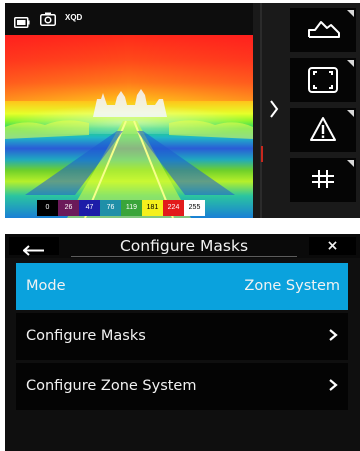  I want to click on menu-item-label: Configure Zone System, so click(111, 386).